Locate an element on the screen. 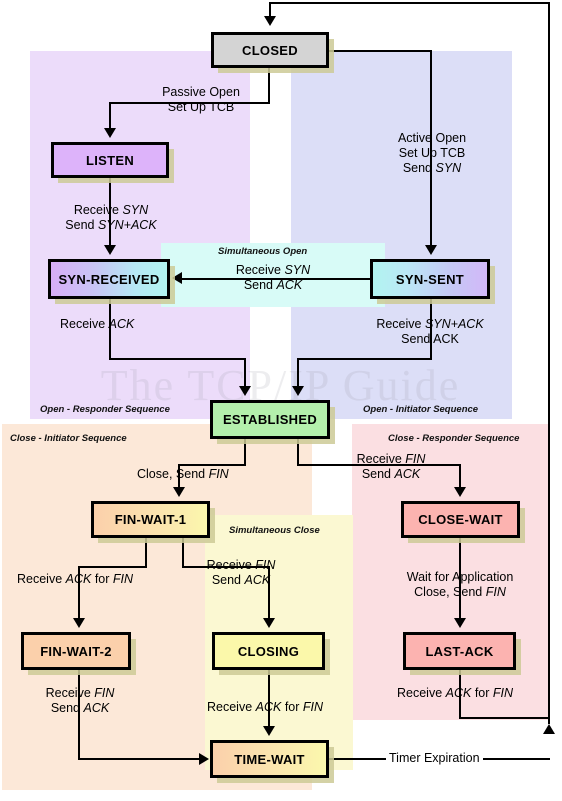  edge-finwait1-down-left is located at coordinates (146, 552).